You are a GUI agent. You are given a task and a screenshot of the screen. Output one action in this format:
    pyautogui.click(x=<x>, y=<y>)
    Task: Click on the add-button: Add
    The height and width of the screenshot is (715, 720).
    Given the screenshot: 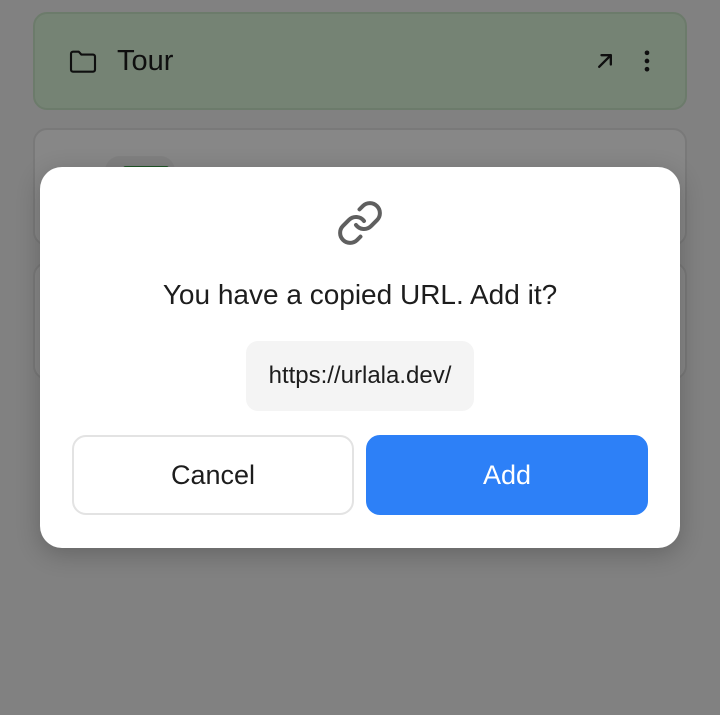 What is the action you would take?
    pyautogui.click(x=507, y=475)
    